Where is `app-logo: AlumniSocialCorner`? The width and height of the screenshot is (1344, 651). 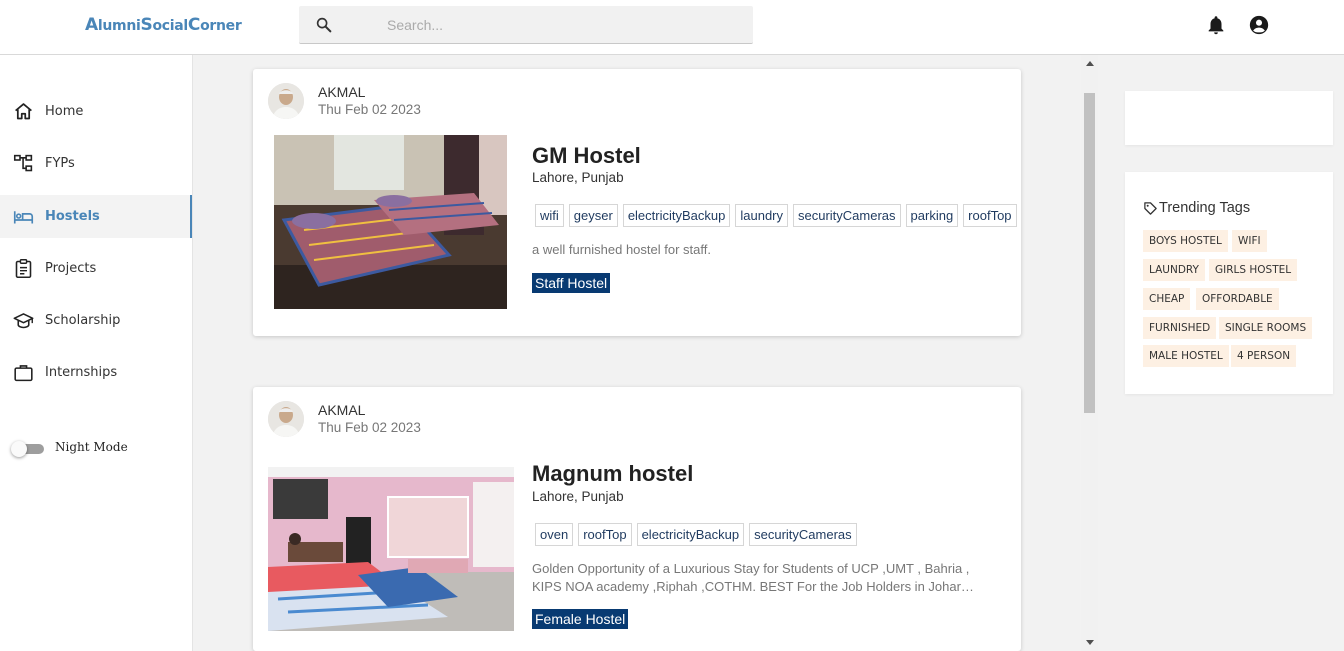 app-logo: AlumniSocialCorner is located at coordinates (163, 25).